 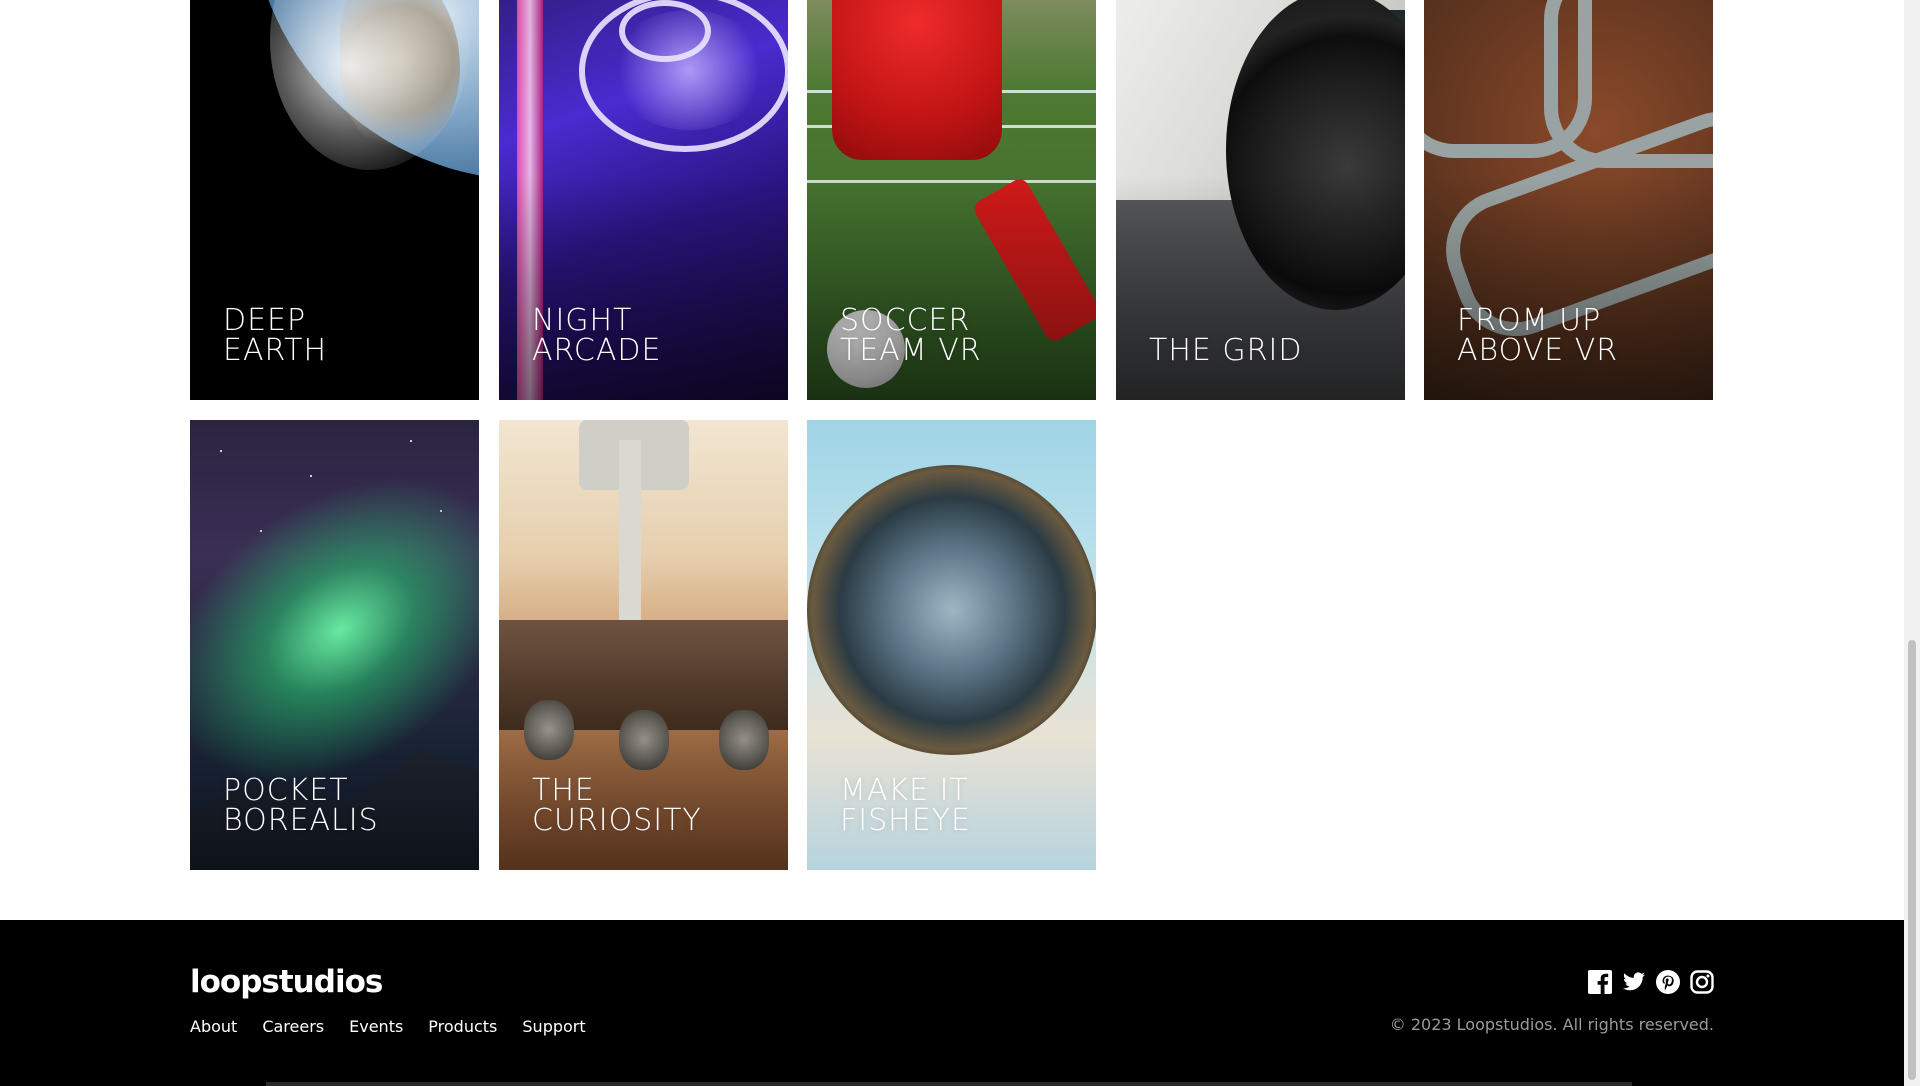 I want to click on player-shirt, so click(x=917, y=80).